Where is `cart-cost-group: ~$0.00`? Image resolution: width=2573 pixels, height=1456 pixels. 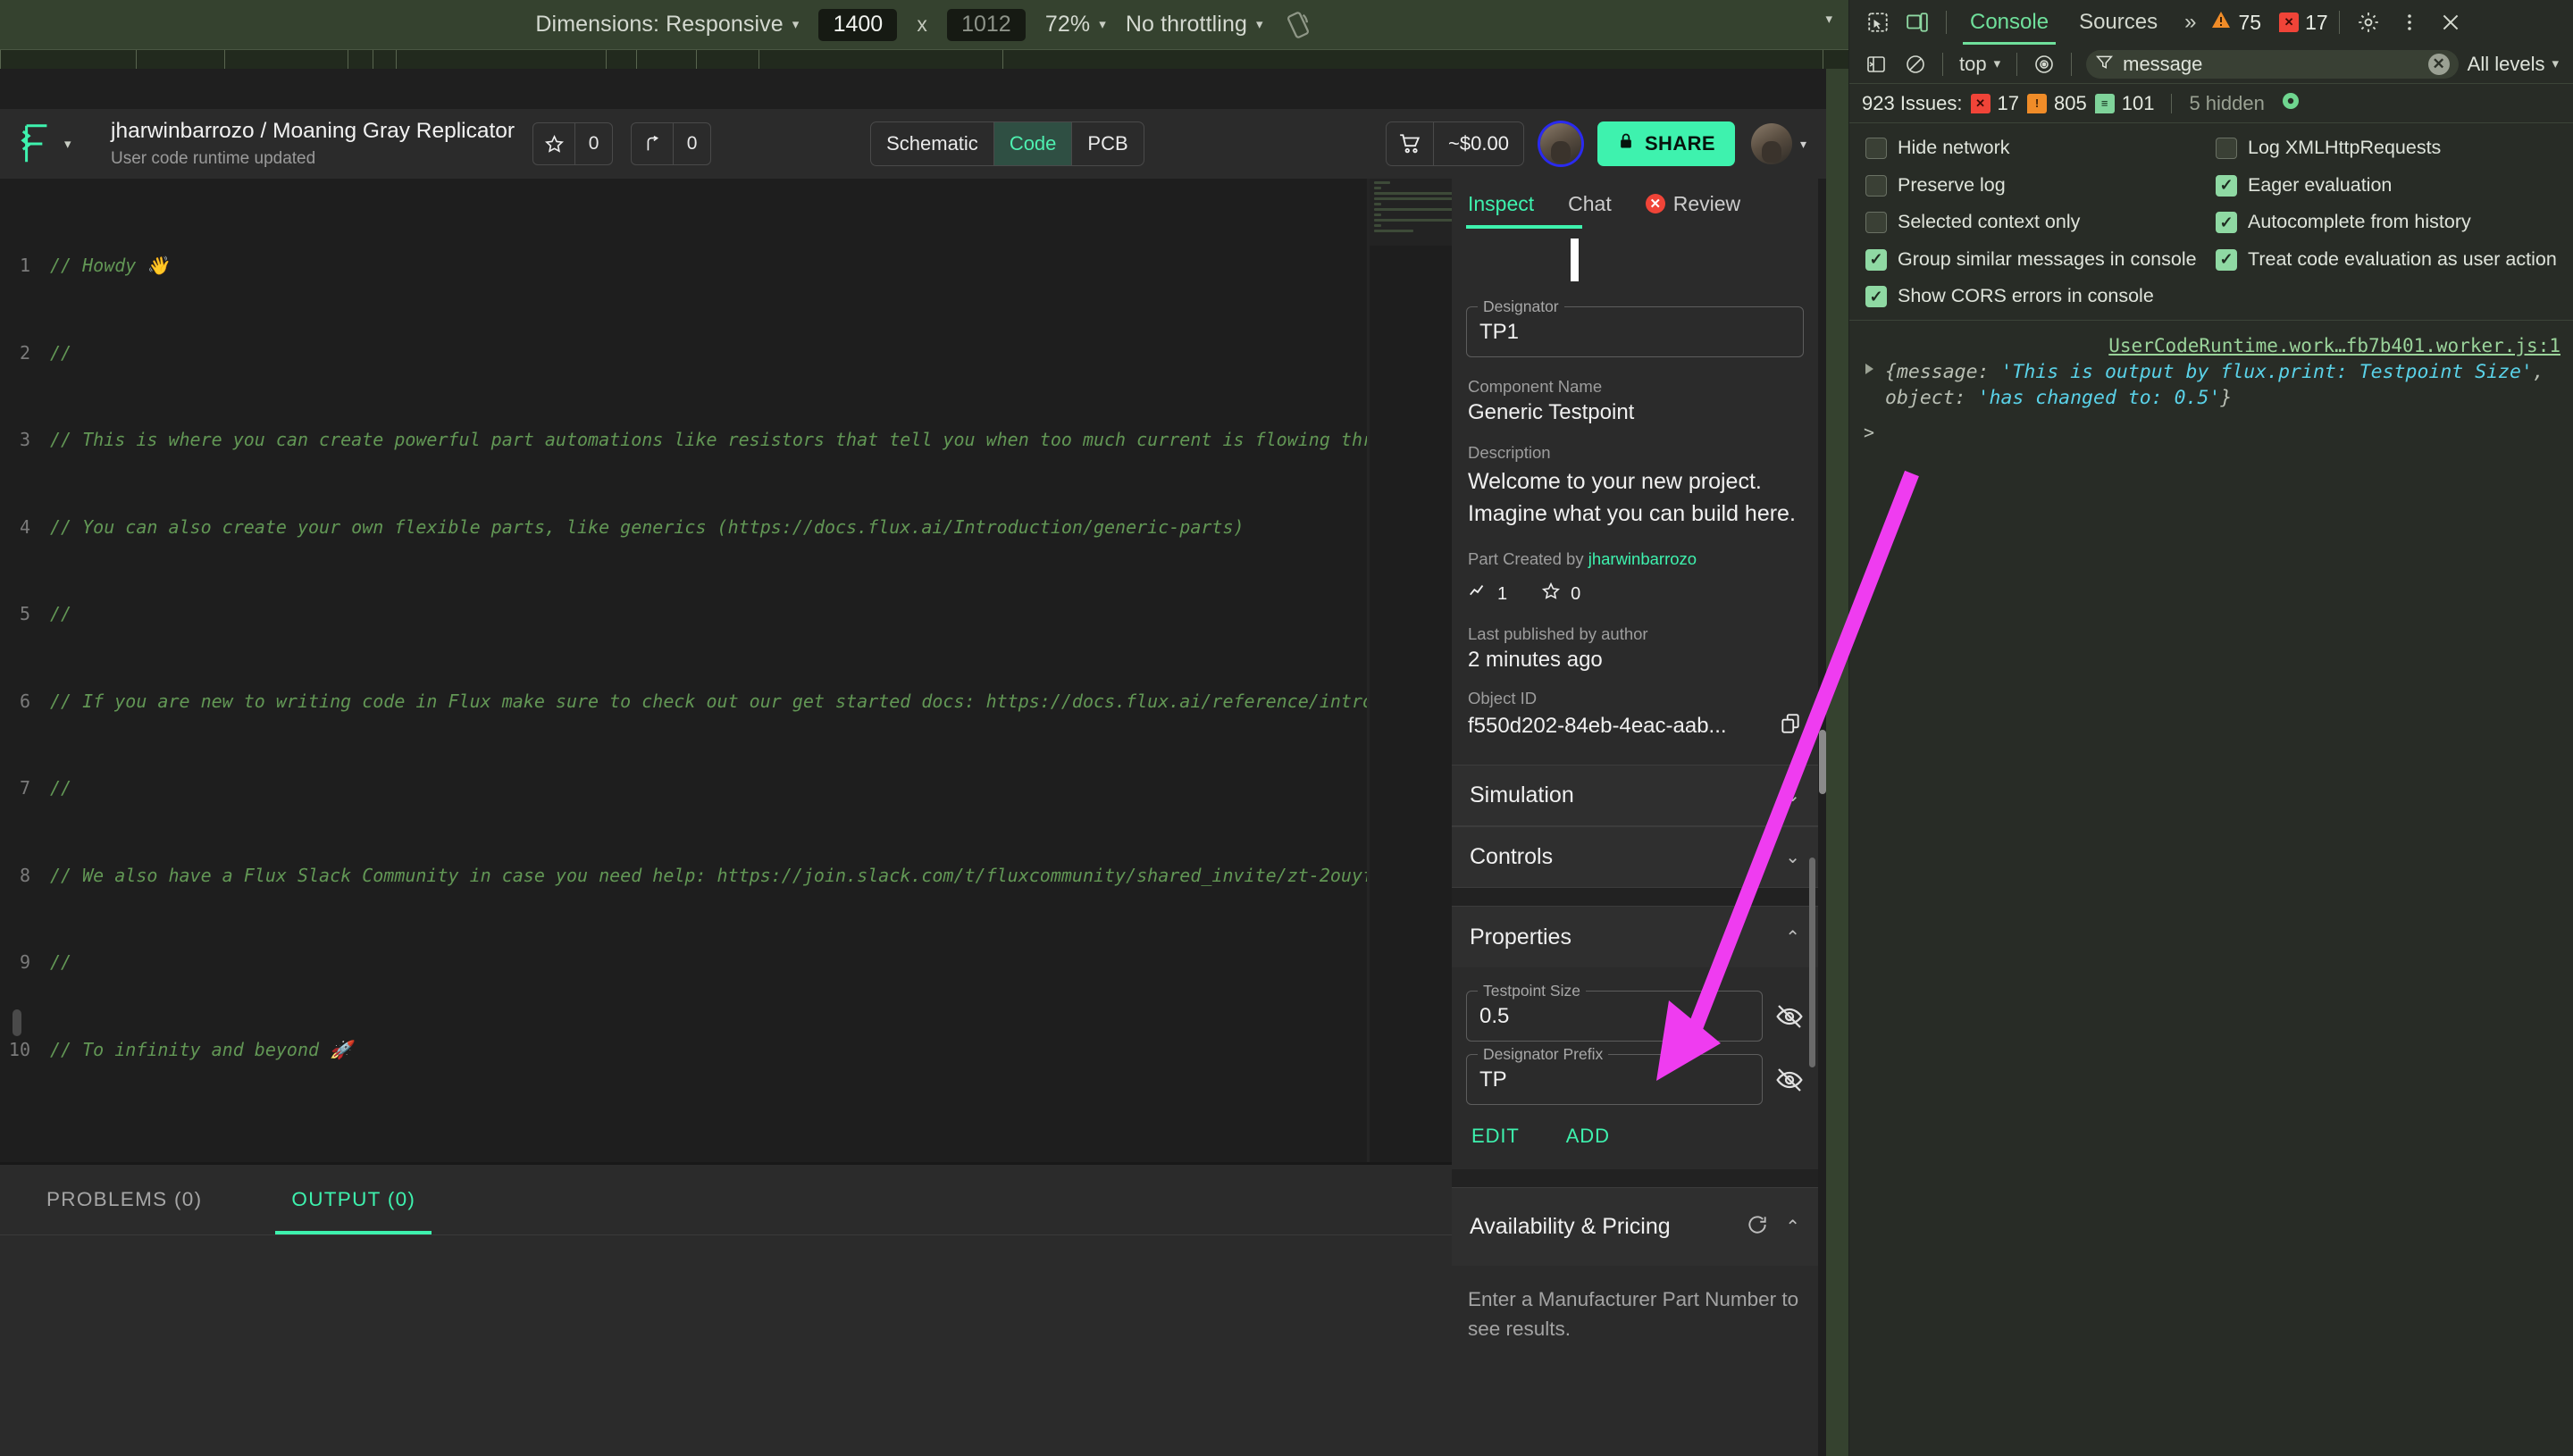
cart-cost-group: ~$0.00 is located at coordinates (1455, 143).